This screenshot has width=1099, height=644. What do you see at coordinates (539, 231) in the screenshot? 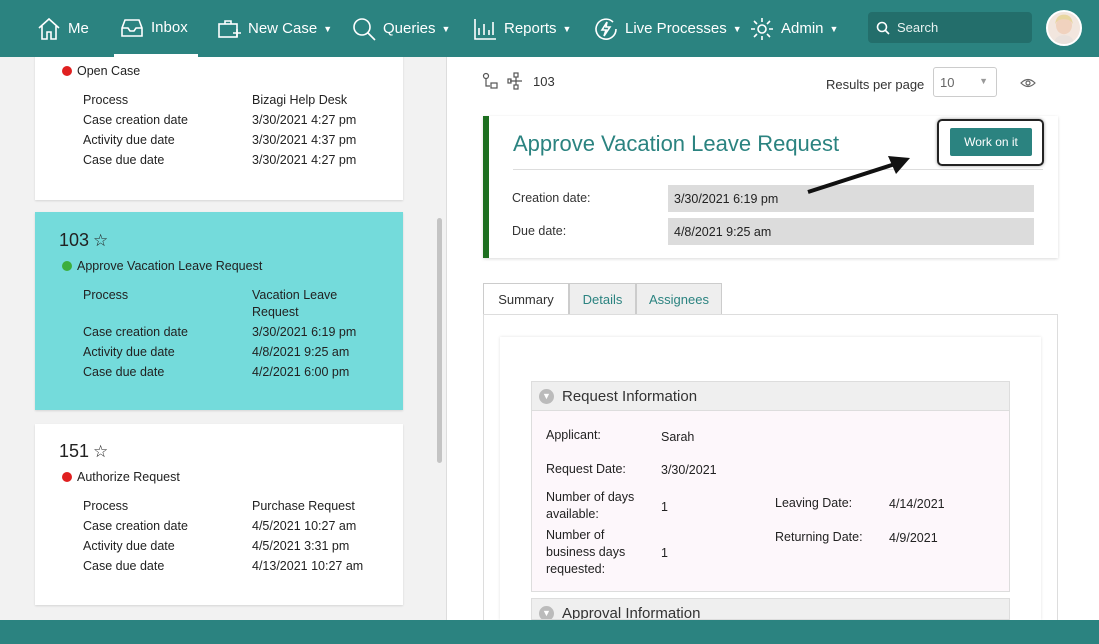
I see `due-date-label: Due date:` at bounding box center [539, 231].